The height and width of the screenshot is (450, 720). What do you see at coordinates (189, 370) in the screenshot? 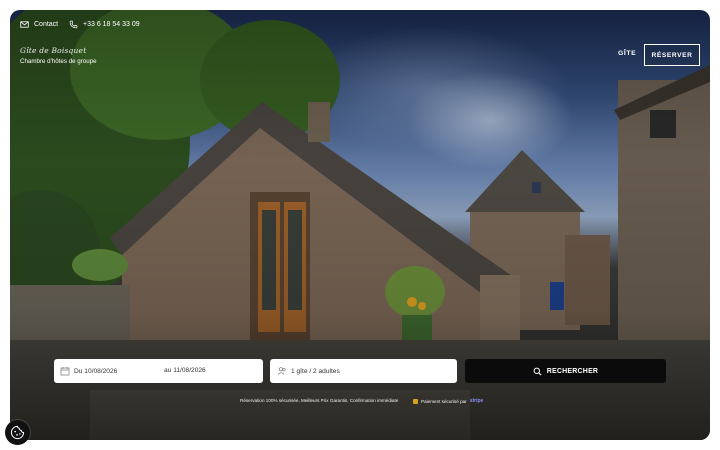
I see `checkout-value: 11/08/2026` at bounding box center [189, 370].